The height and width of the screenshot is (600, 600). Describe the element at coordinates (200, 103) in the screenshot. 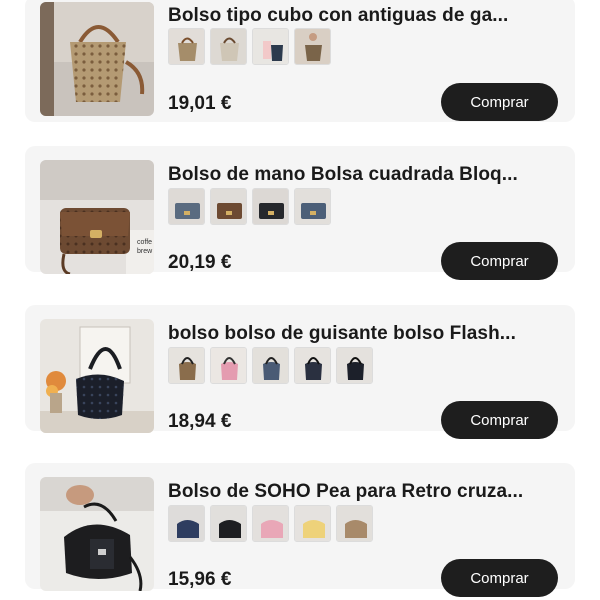

I see `product-price: 19,01 €` at that location.